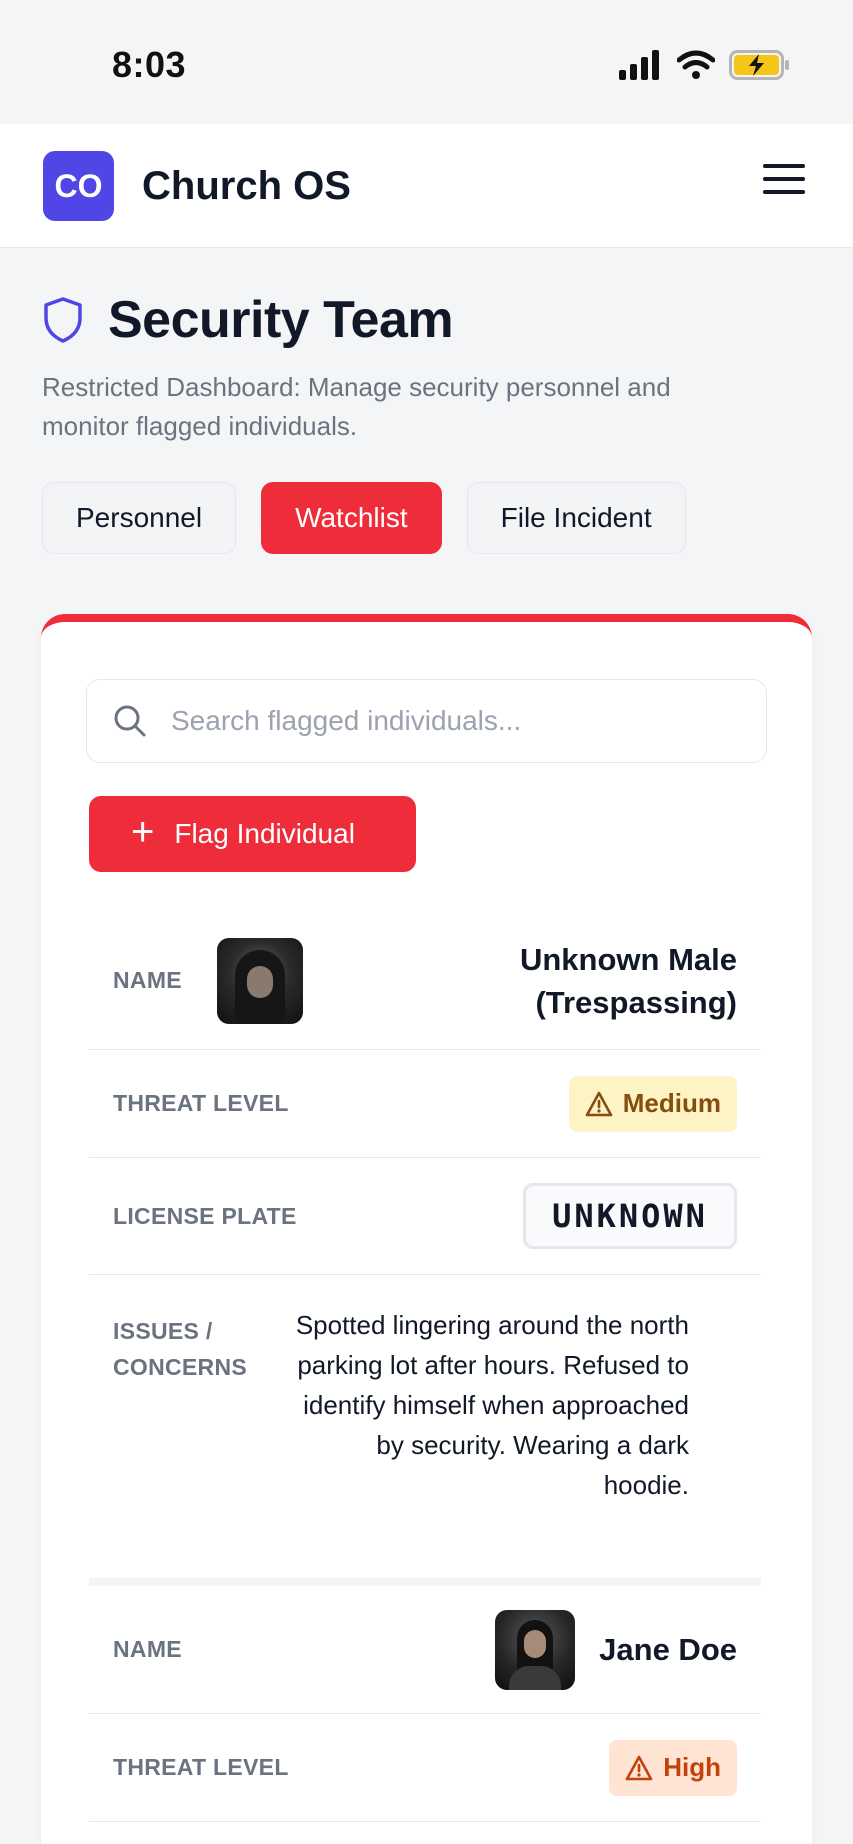 The height and width of the screenshot is (1844, 853). What do you see at coordinates (63, 320) in the screenshot?
I see `shield-icon` at bounding box center [63, 320].